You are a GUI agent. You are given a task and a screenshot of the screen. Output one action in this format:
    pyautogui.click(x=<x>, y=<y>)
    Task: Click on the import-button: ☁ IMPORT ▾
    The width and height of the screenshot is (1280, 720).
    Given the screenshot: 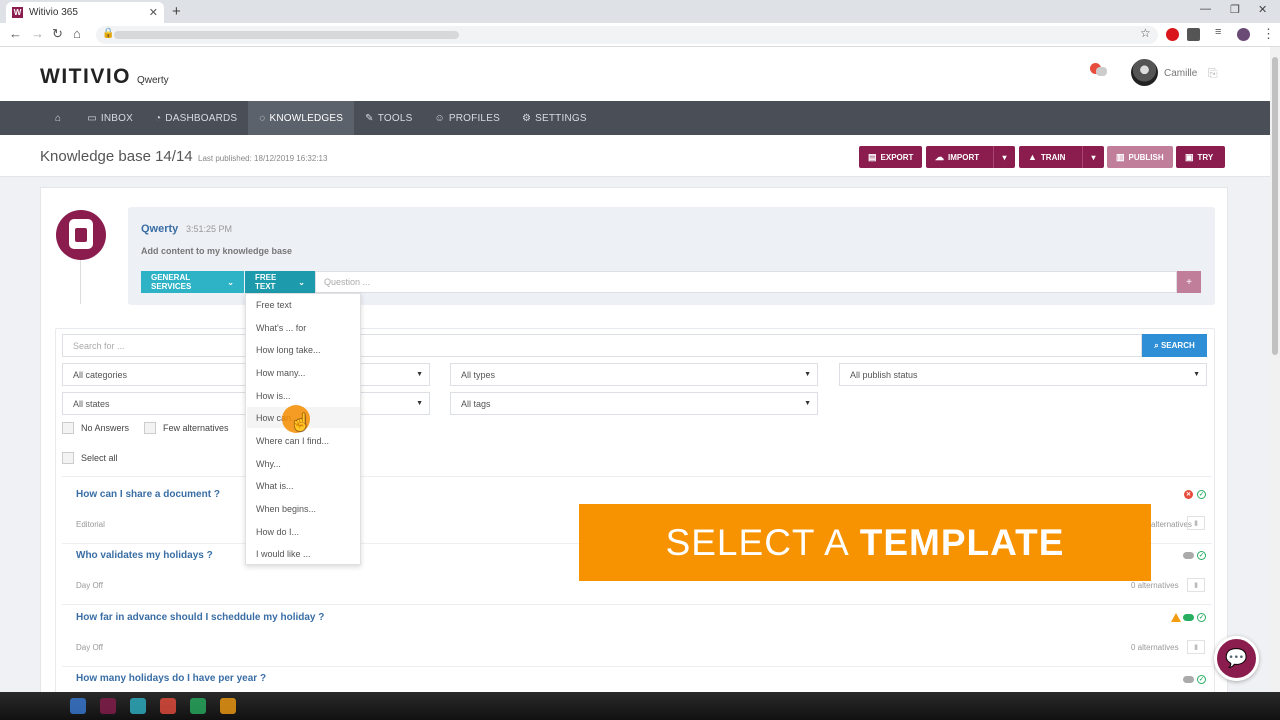 What is the action you would take?
    pyautogui.click(x=970, y=157)
    